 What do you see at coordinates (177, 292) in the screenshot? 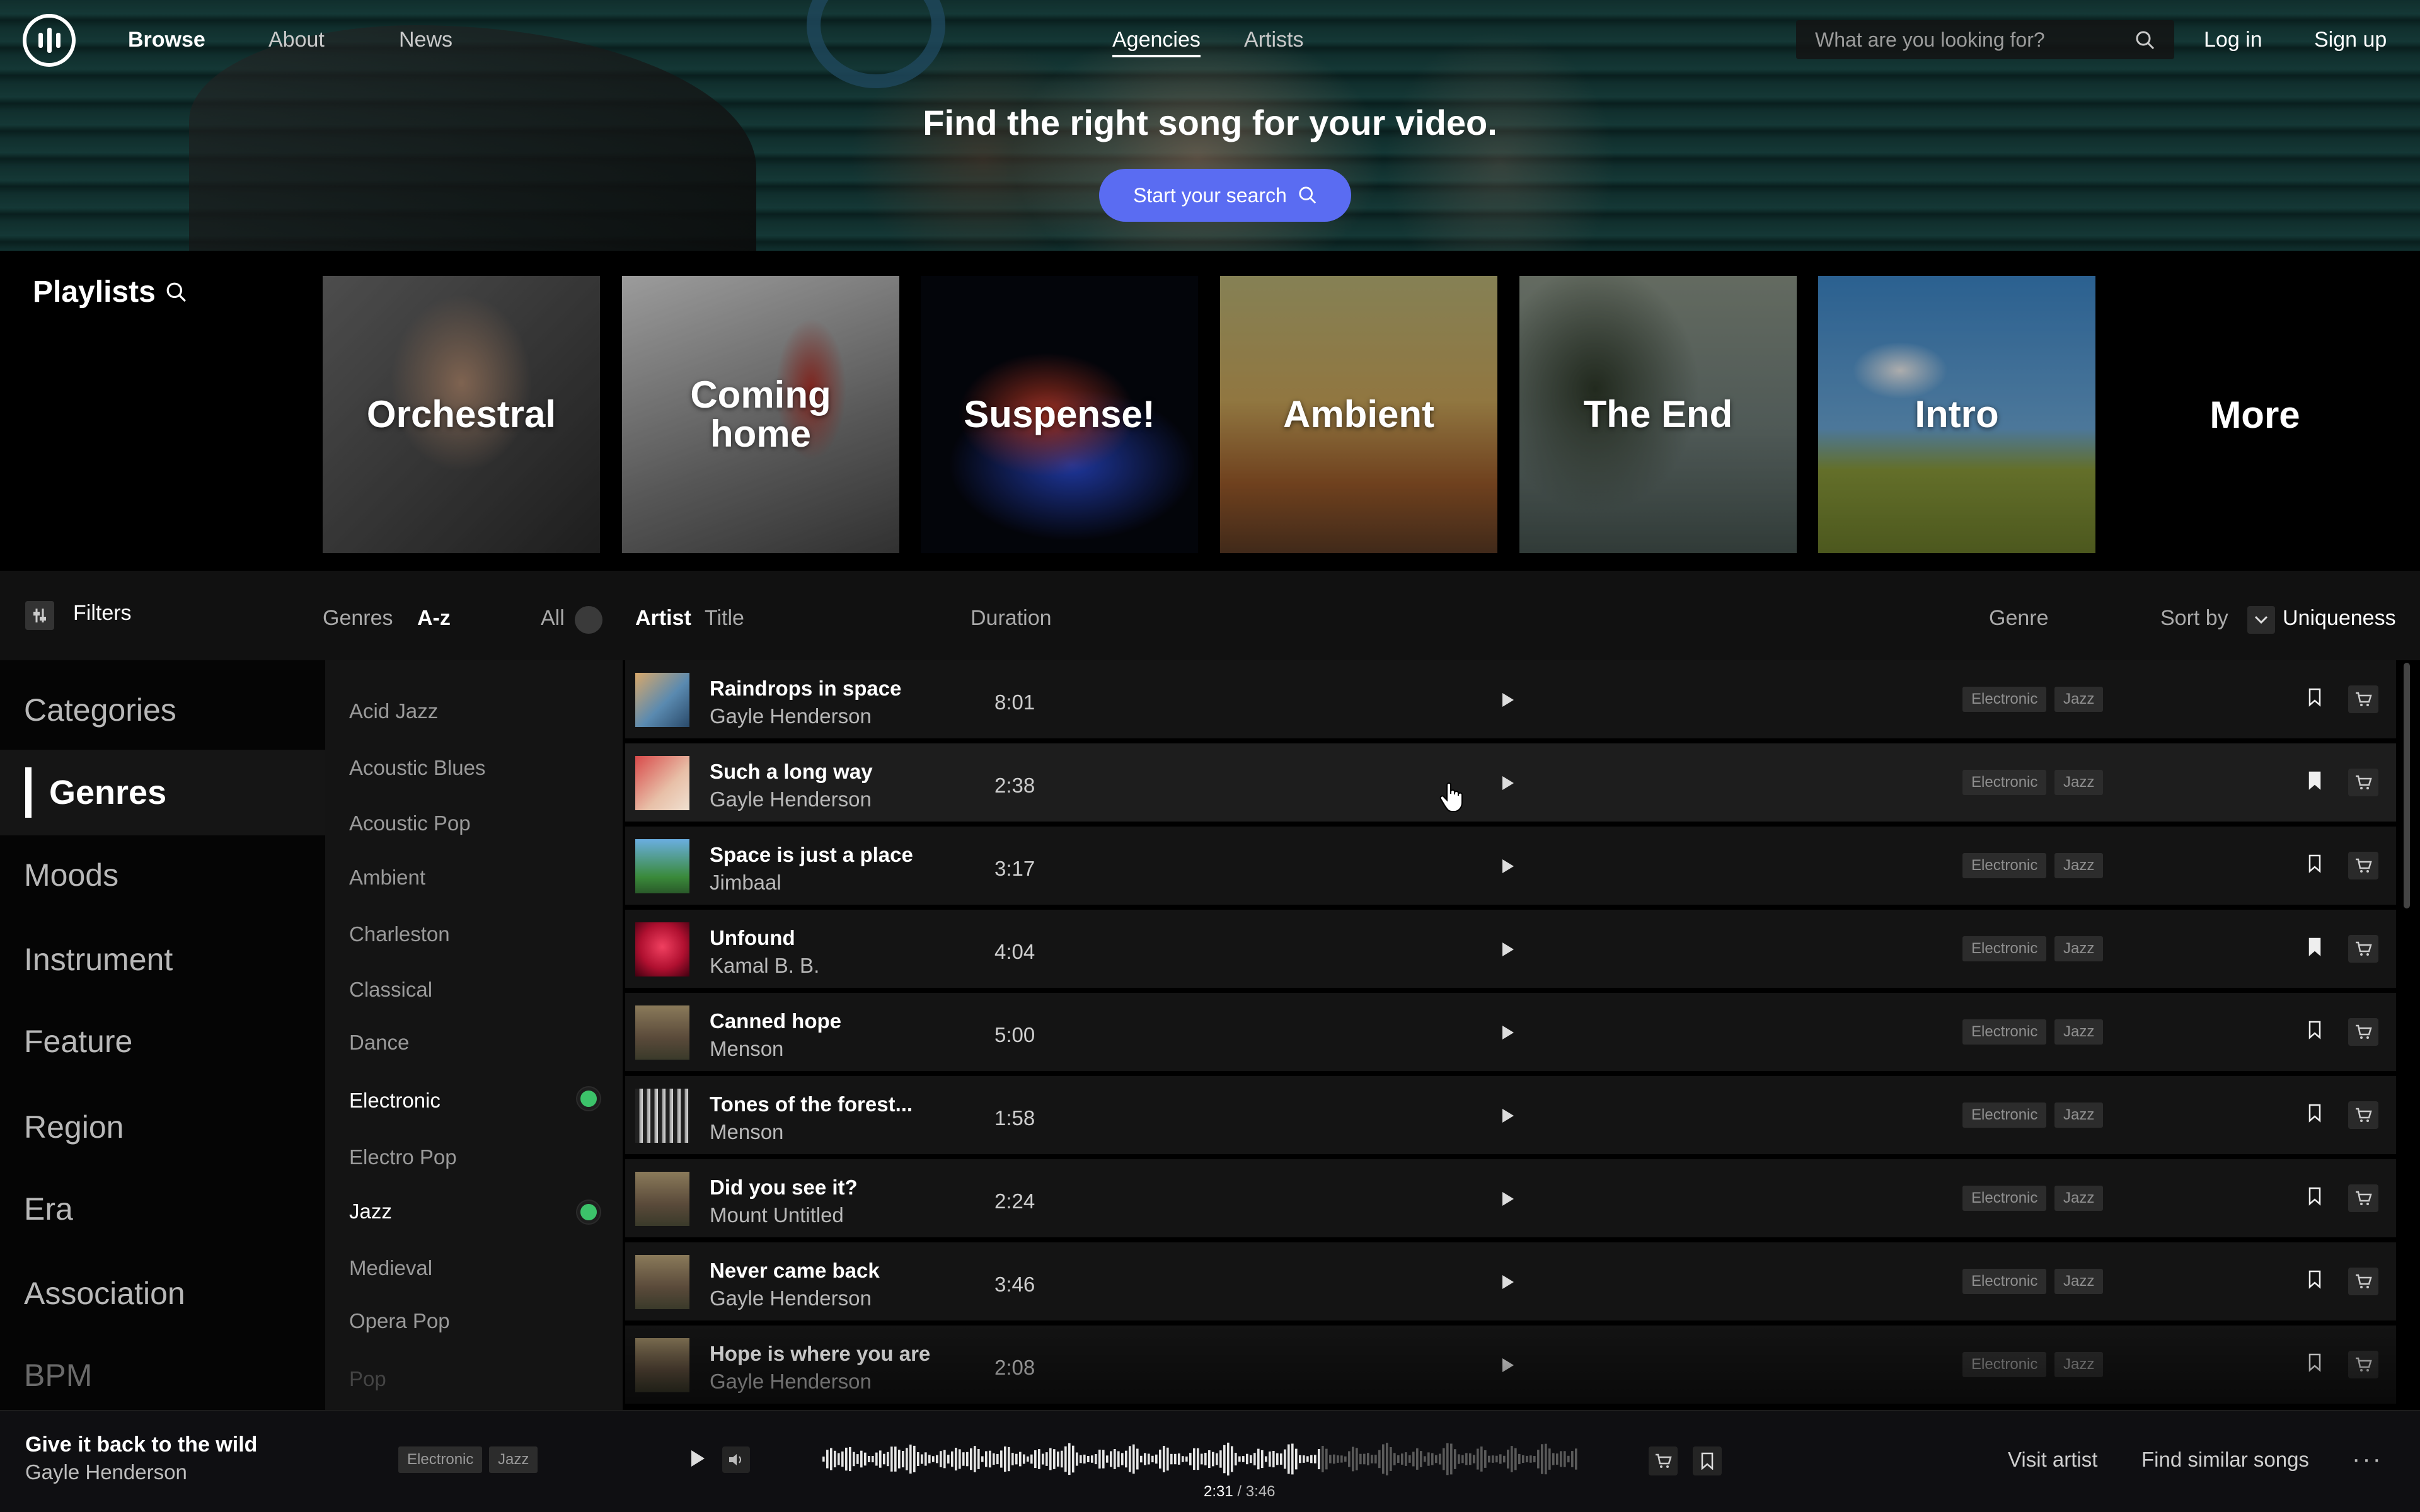
I see `search-icon` at bounding box center [177, 292].